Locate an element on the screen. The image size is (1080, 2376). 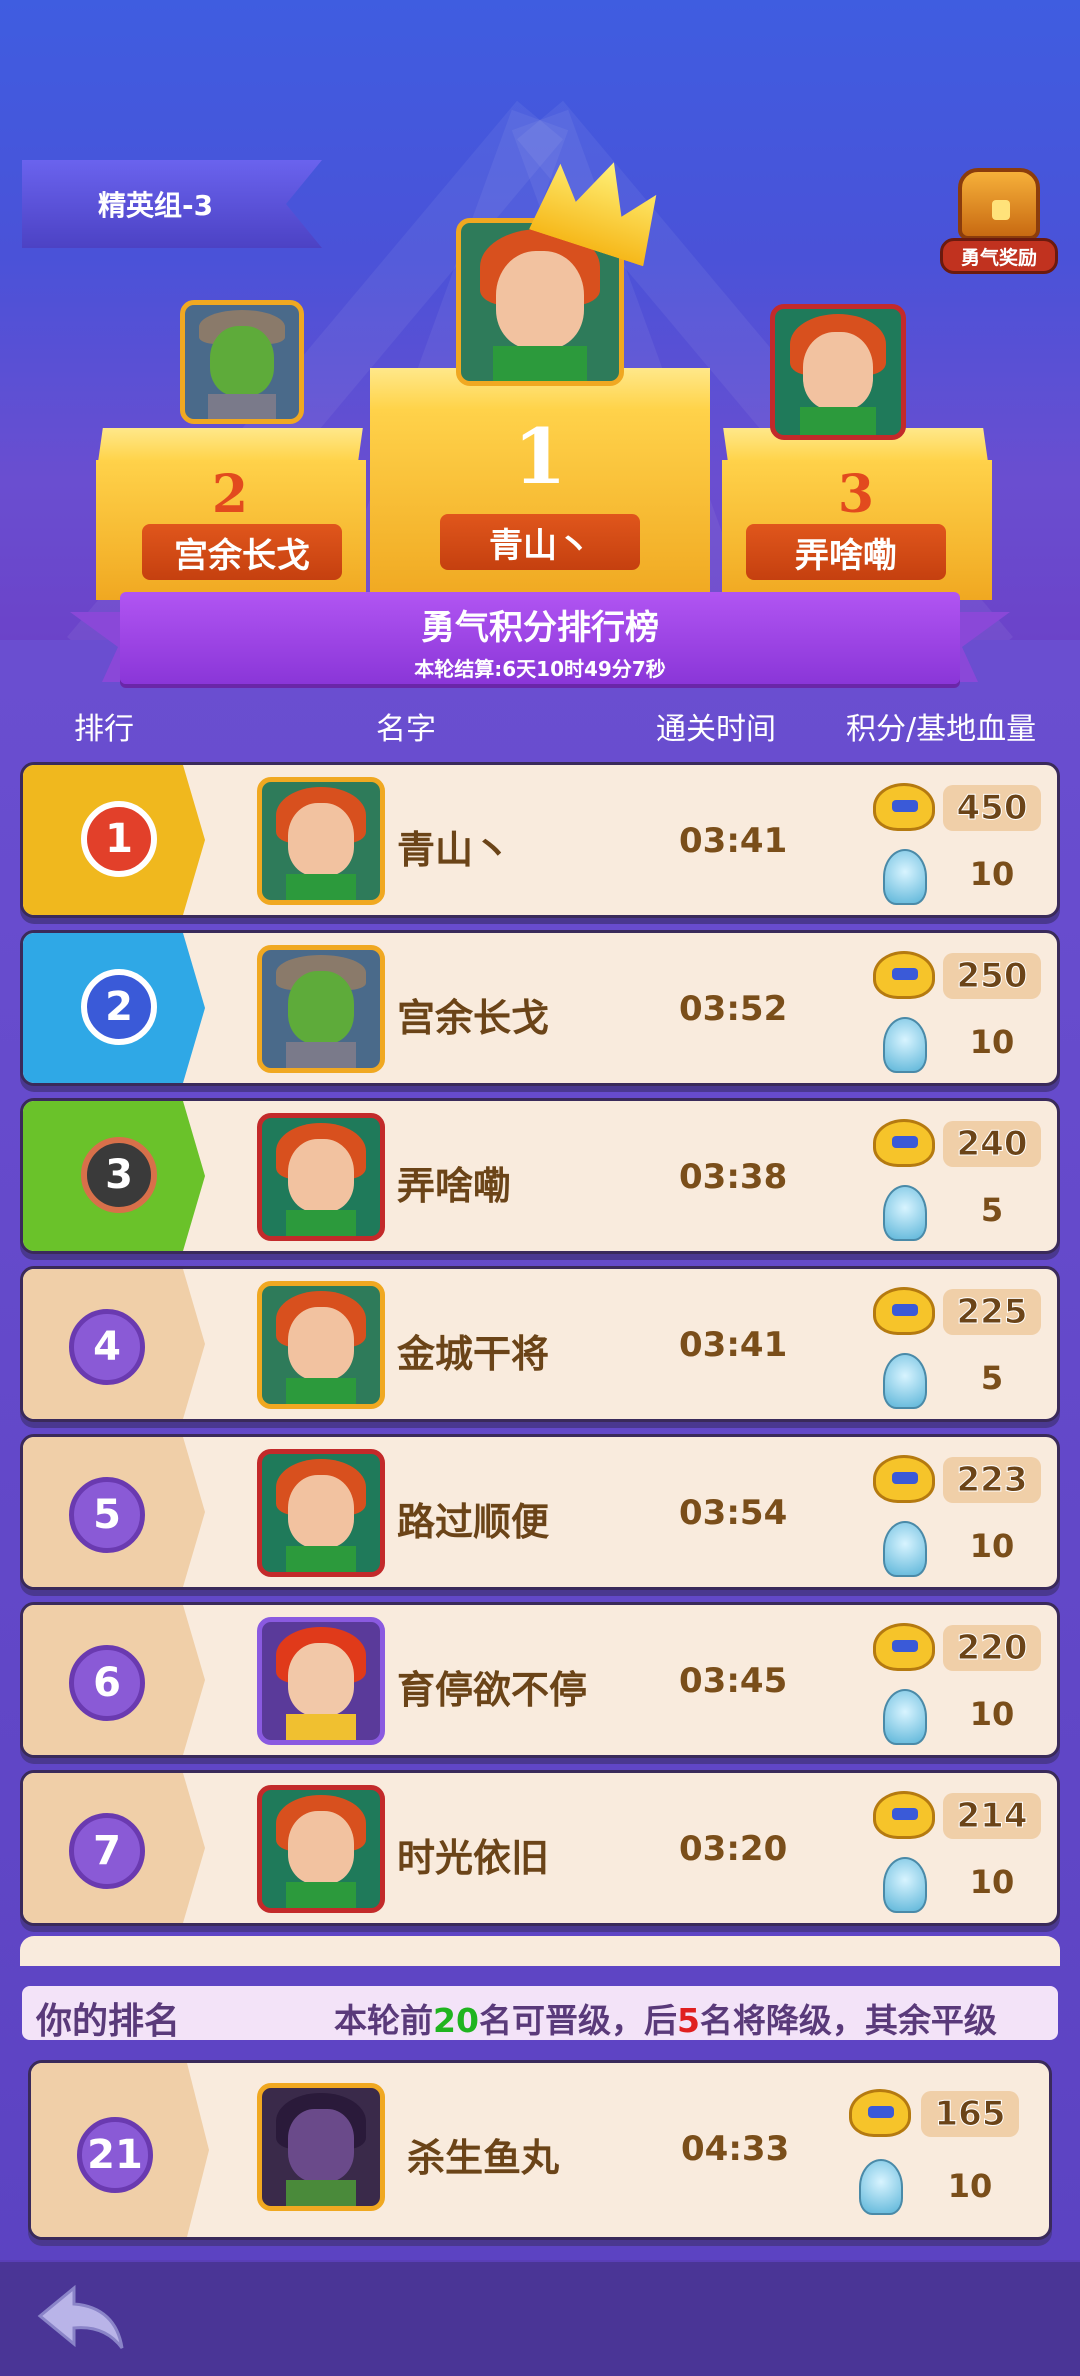
table-row: 2 宫余长戈 03:52 250 10 is located at coordinates (540, 1008).